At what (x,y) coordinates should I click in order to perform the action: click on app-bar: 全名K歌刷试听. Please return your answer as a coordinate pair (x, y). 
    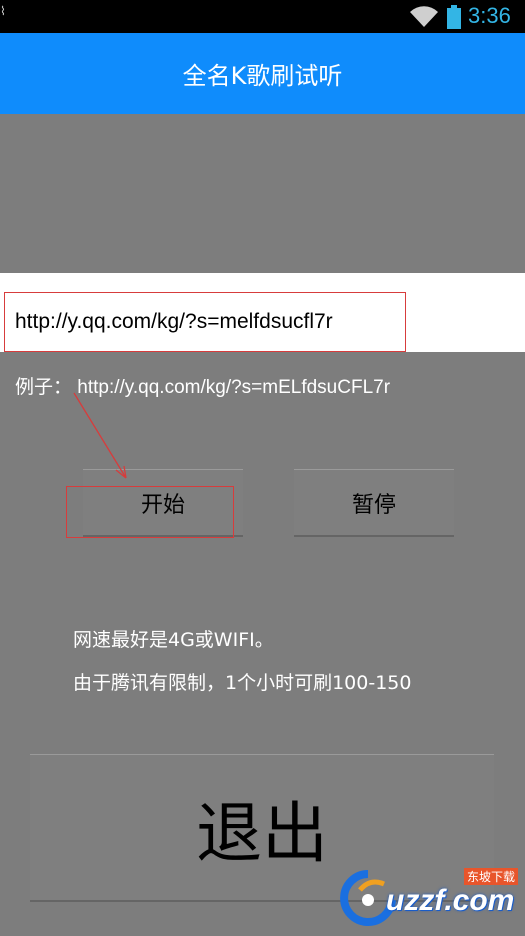
    Looking at the image, I should click on (262, 73).